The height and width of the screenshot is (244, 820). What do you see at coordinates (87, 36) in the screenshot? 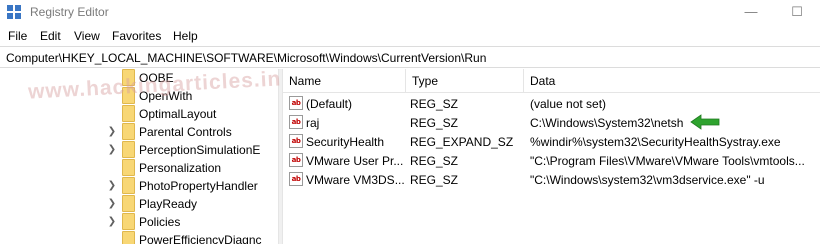
I see `menu-view: View` at bounding box center [87, 36].